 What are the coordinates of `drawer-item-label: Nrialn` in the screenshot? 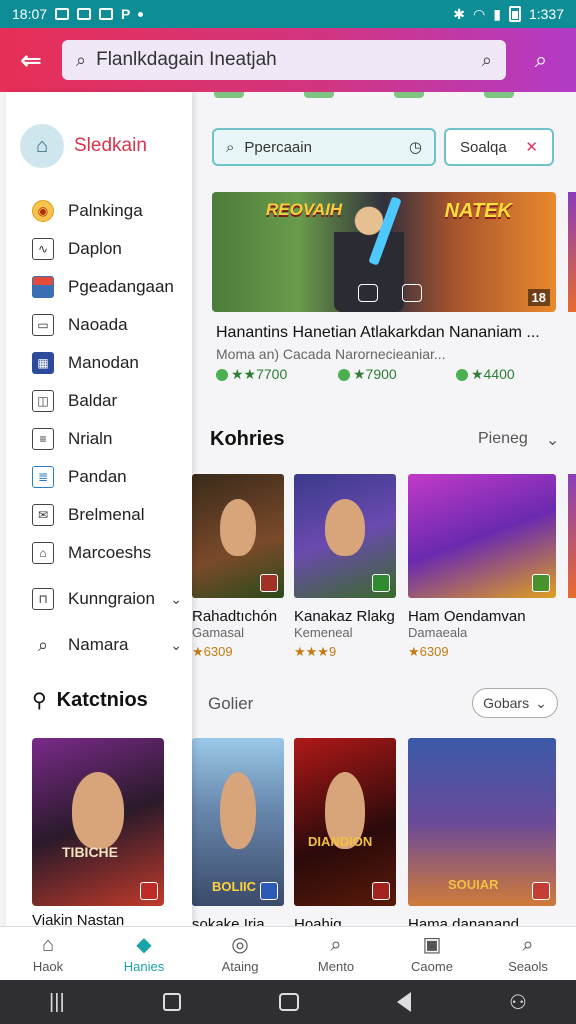 It's located at (90, 438).